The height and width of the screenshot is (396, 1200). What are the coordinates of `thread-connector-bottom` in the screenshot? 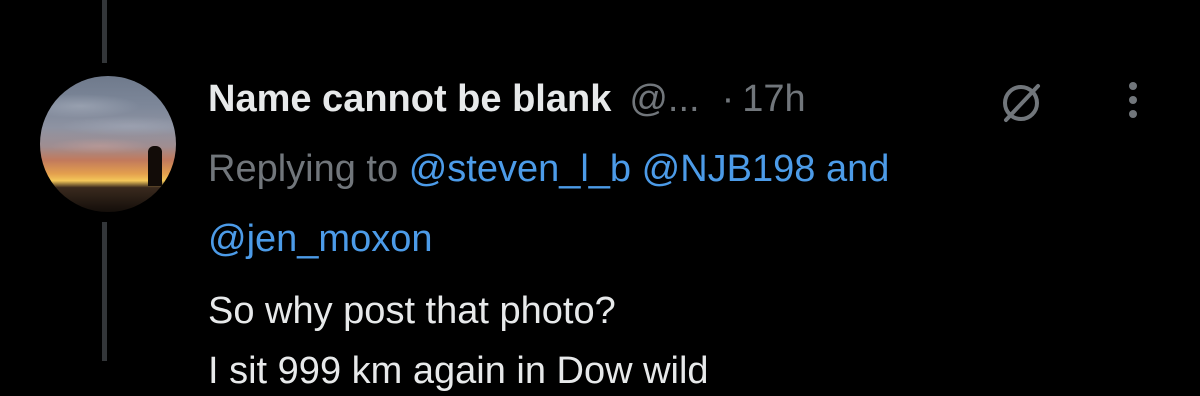 It's located at (104, 291).